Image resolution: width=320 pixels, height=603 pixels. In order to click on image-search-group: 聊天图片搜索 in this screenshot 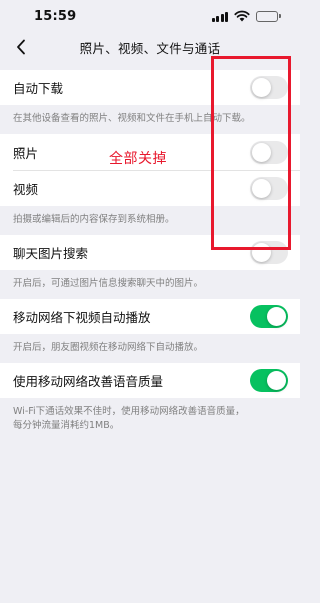, I will do `click(150, 252)`.